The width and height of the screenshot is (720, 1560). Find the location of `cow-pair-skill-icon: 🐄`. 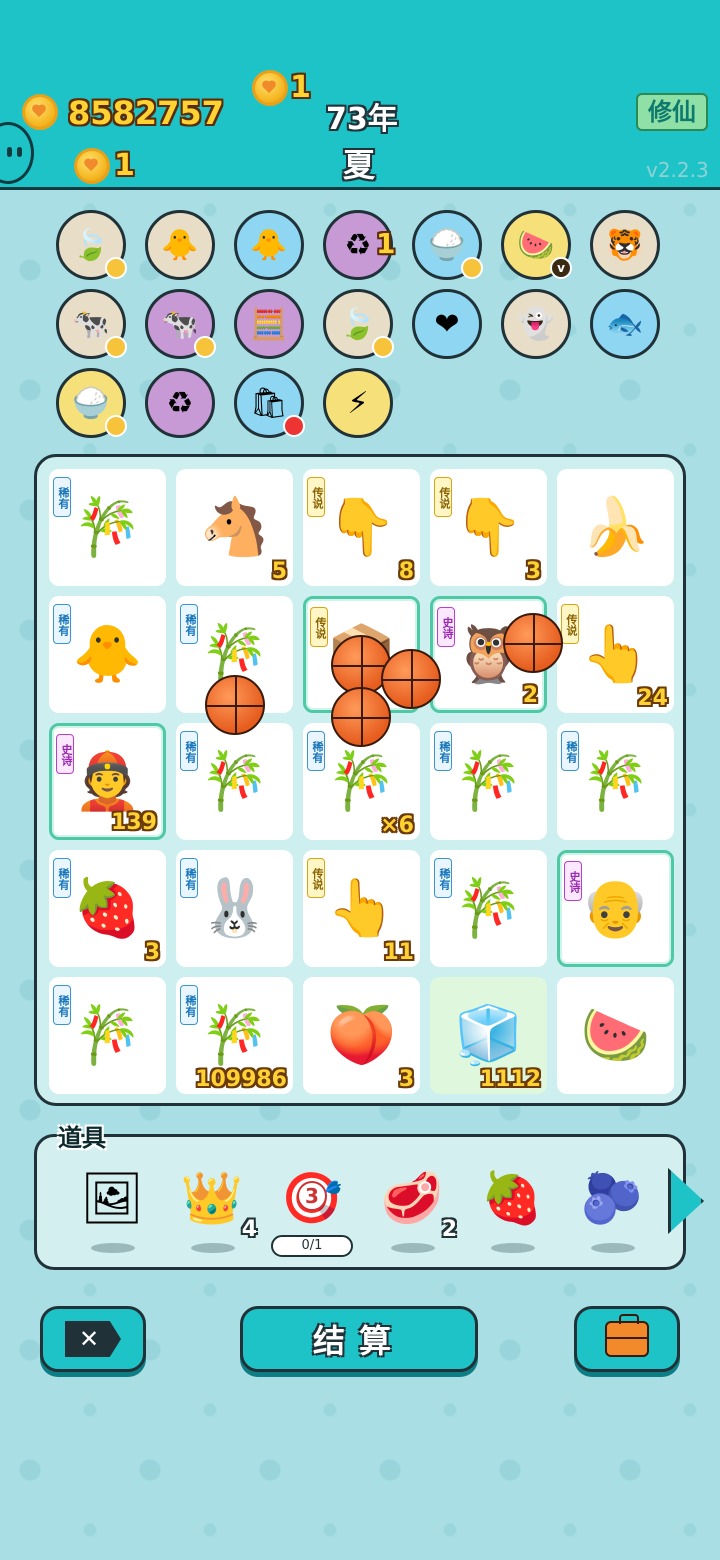

cow-pair-skill-icon: 🐄 is located at coordinates (91, 324).